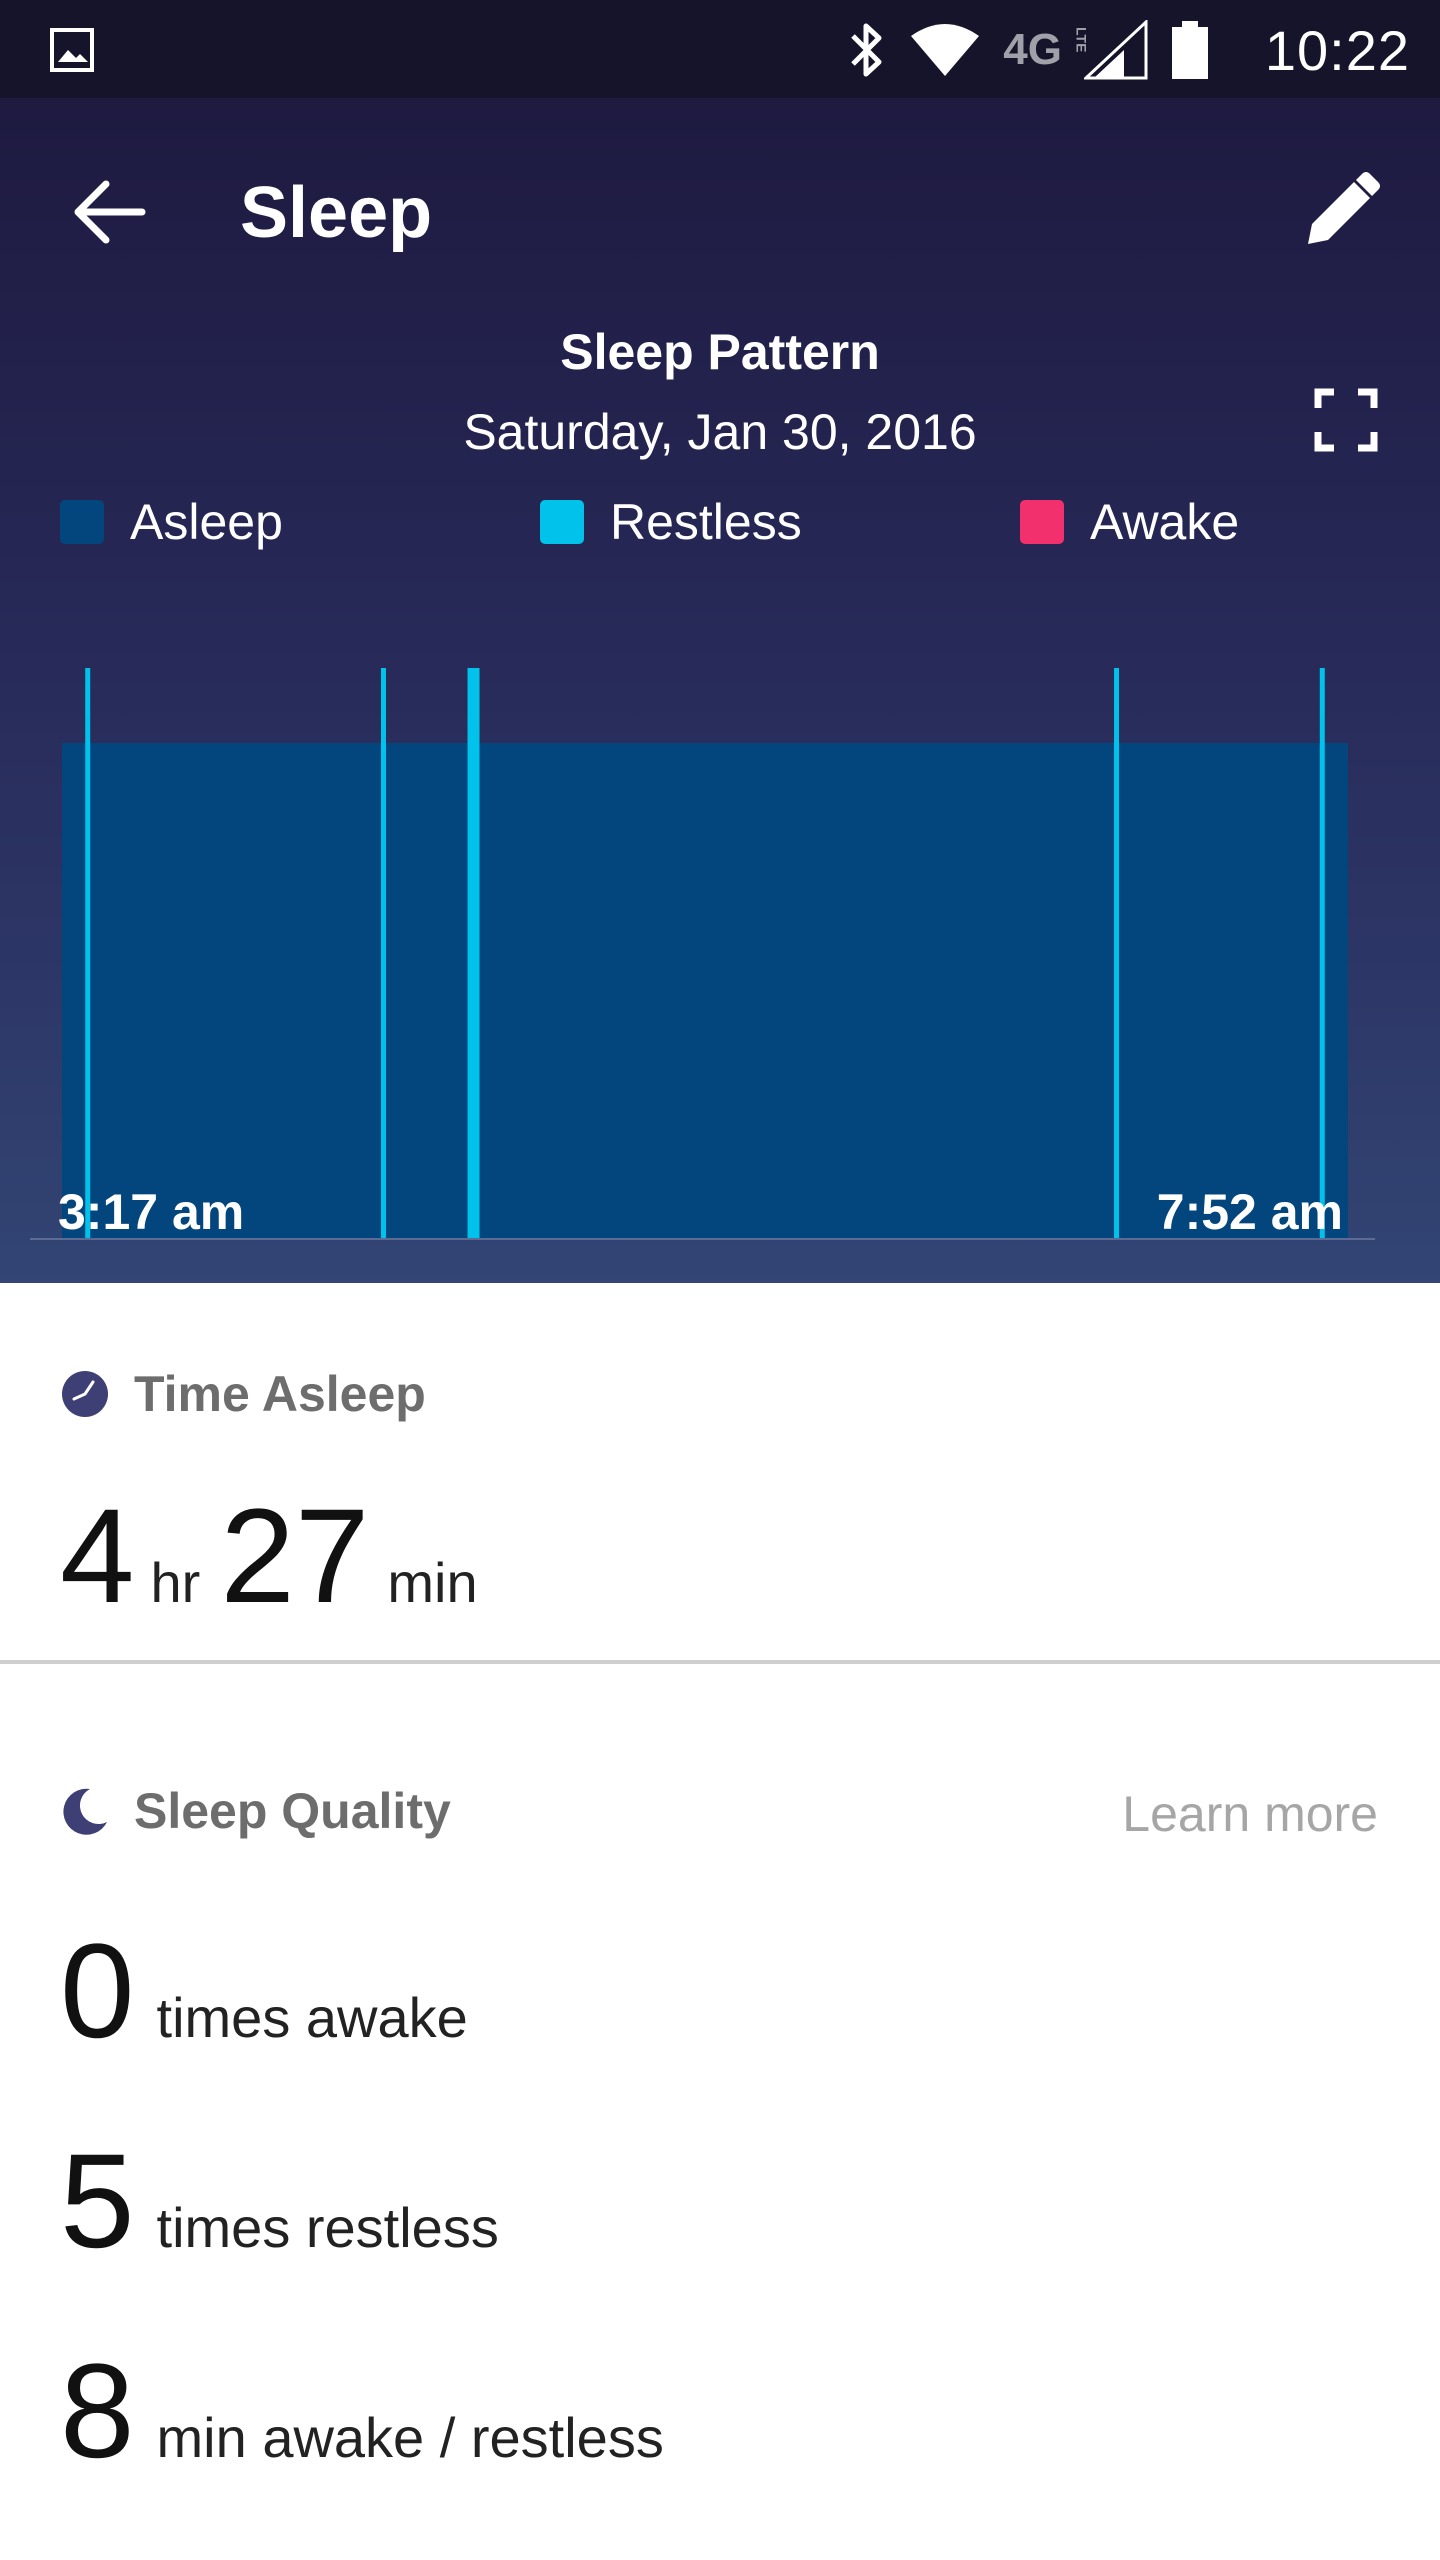  I want to click on legend-swatch-asleep, so click(82, 522).